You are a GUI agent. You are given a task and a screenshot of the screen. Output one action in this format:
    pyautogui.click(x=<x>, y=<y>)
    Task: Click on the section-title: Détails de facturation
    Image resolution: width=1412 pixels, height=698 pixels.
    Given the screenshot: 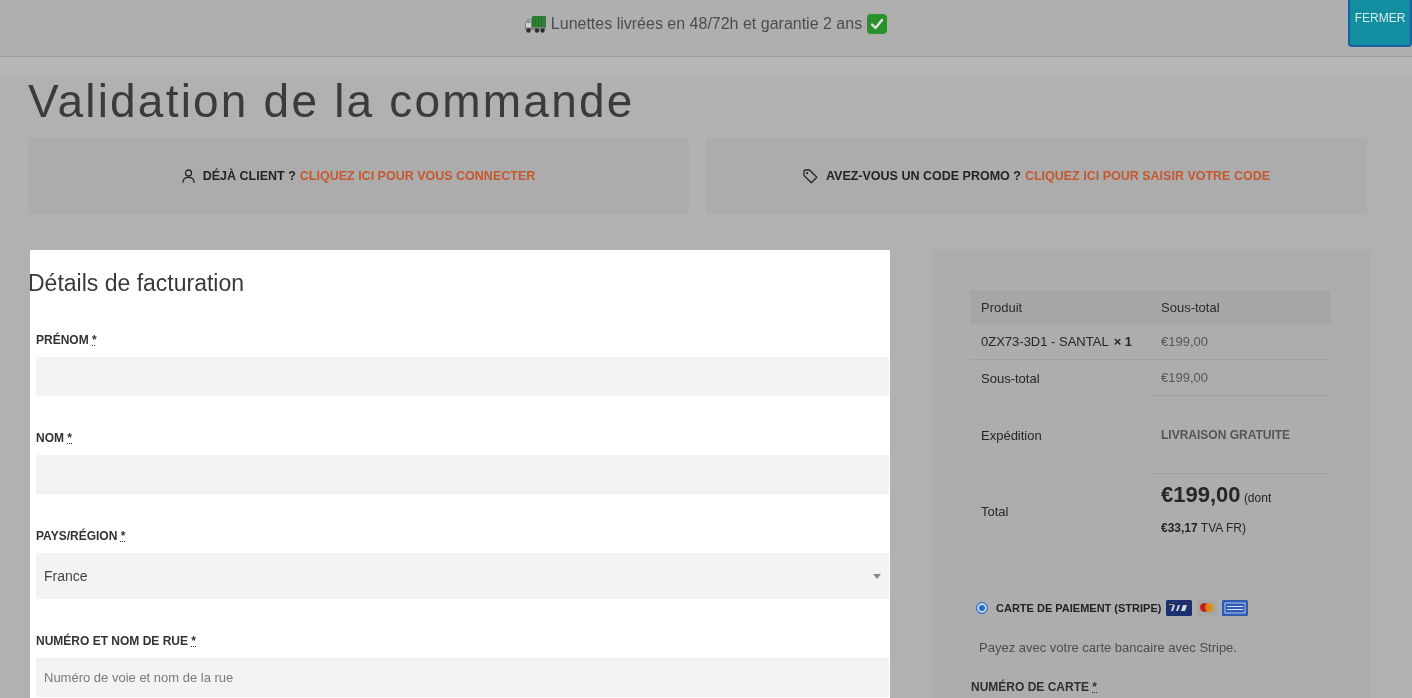 What is the action you would take?
    pyautogui.click(x=138, y=283)
    